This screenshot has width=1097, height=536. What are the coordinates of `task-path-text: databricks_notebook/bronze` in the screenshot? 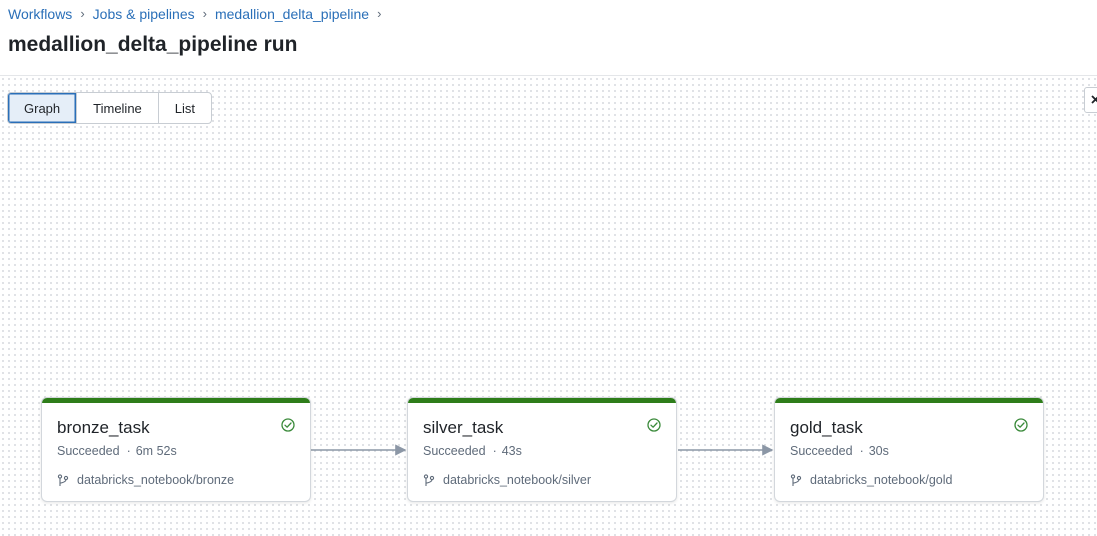 It's located at (156, 480).